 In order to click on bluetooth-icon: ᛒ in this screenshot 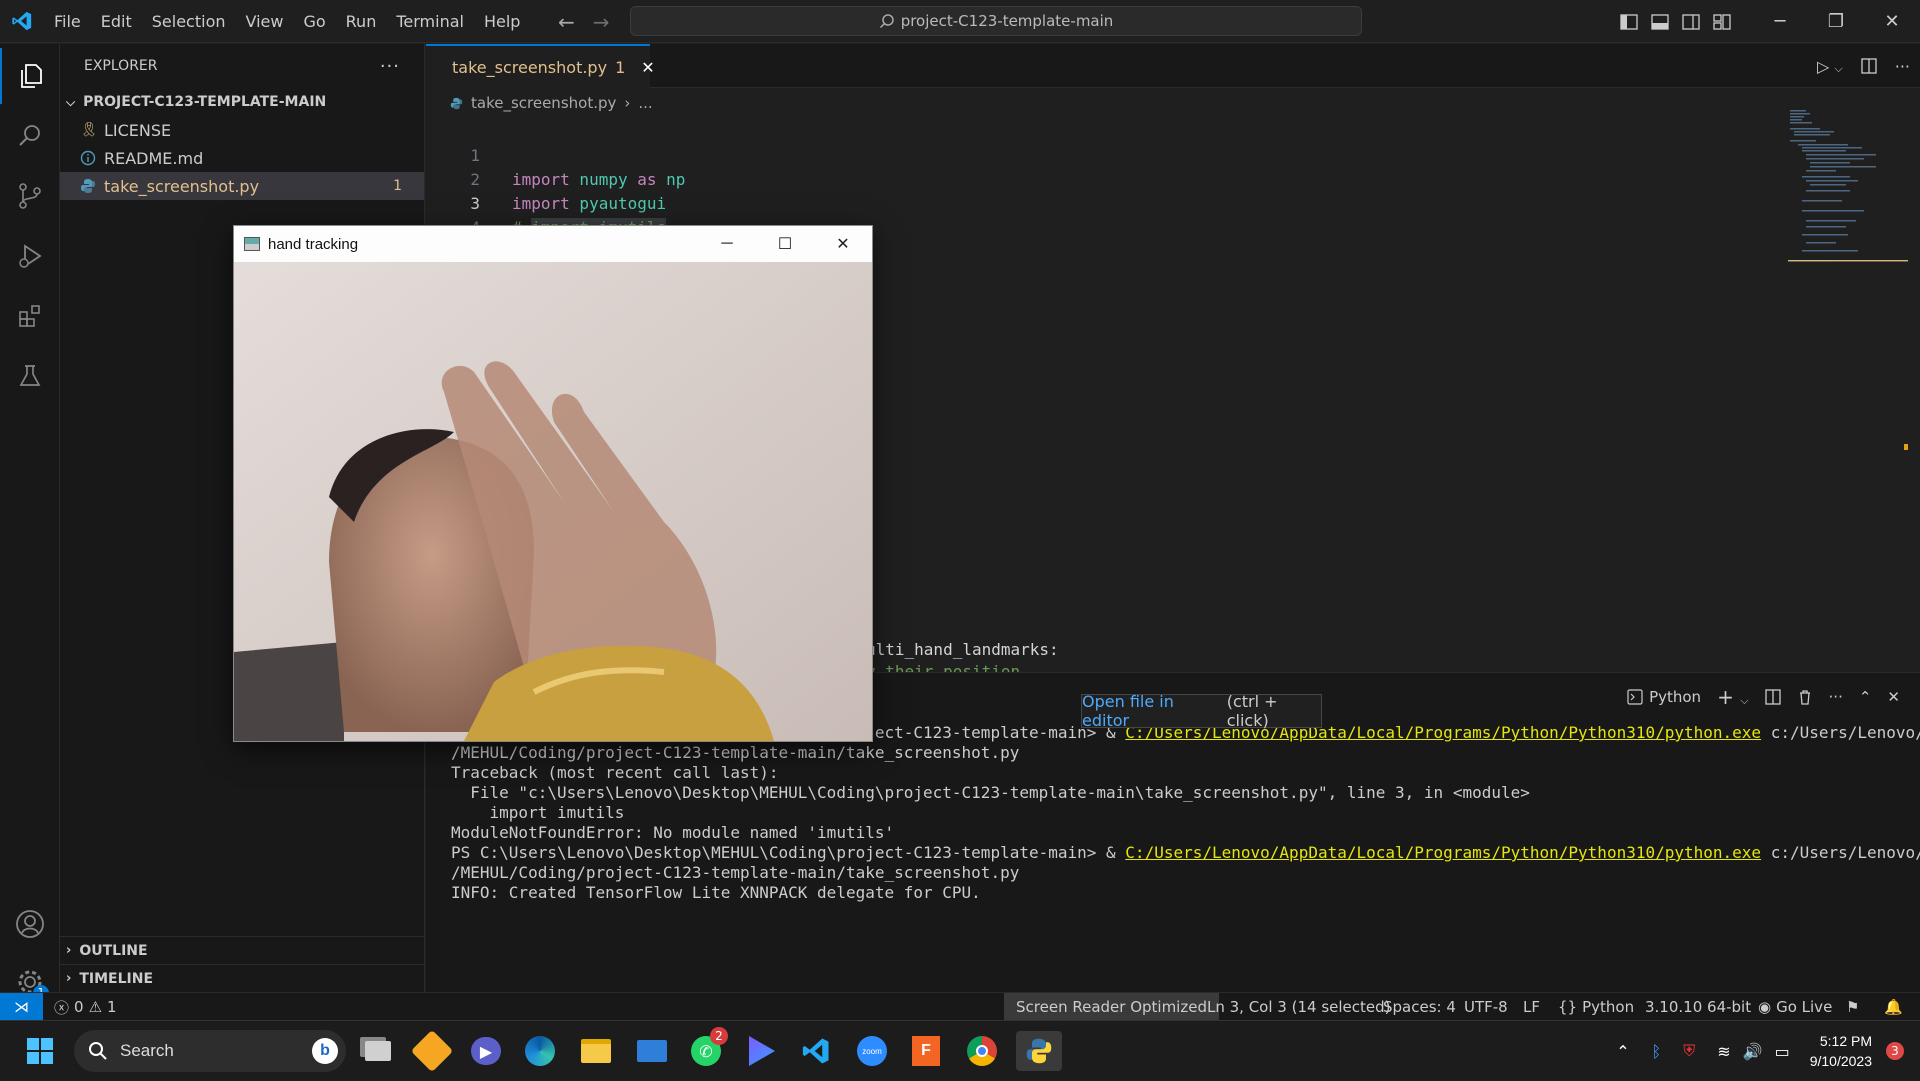, I will do `click(1657, 1051)`.